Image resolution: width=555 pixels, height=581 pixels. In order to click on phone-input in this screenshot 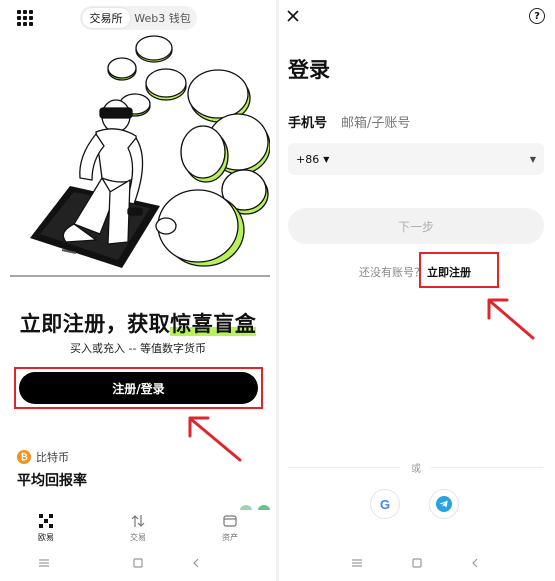, I will do `click(433, 159)`.